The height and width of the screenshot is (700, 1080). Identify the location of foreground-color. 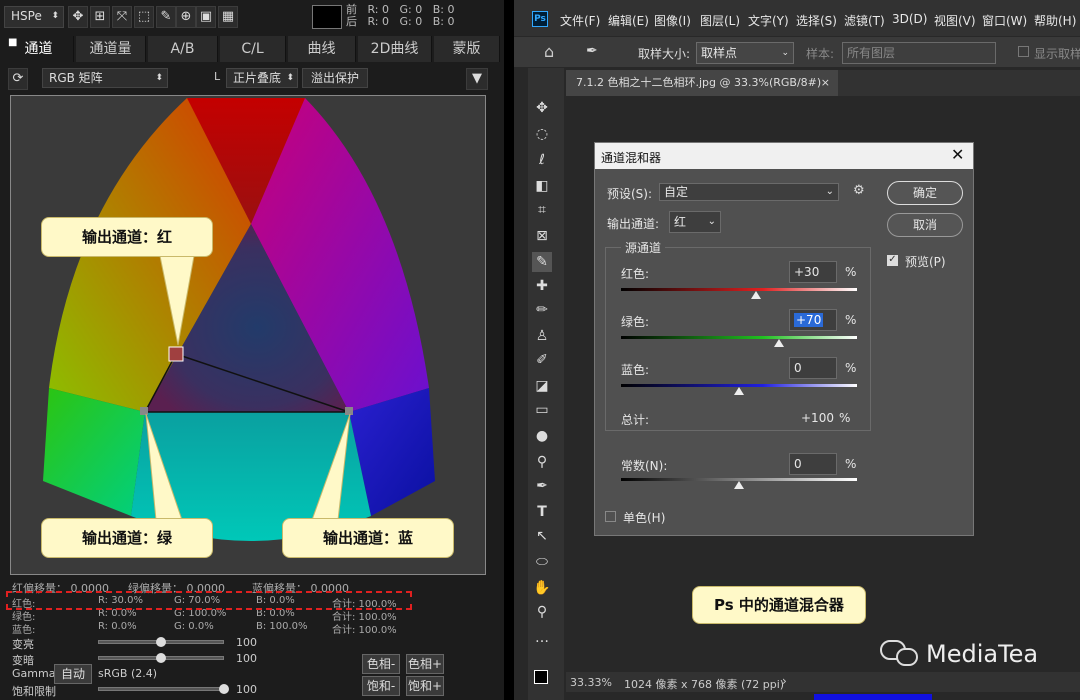
(541, 677).